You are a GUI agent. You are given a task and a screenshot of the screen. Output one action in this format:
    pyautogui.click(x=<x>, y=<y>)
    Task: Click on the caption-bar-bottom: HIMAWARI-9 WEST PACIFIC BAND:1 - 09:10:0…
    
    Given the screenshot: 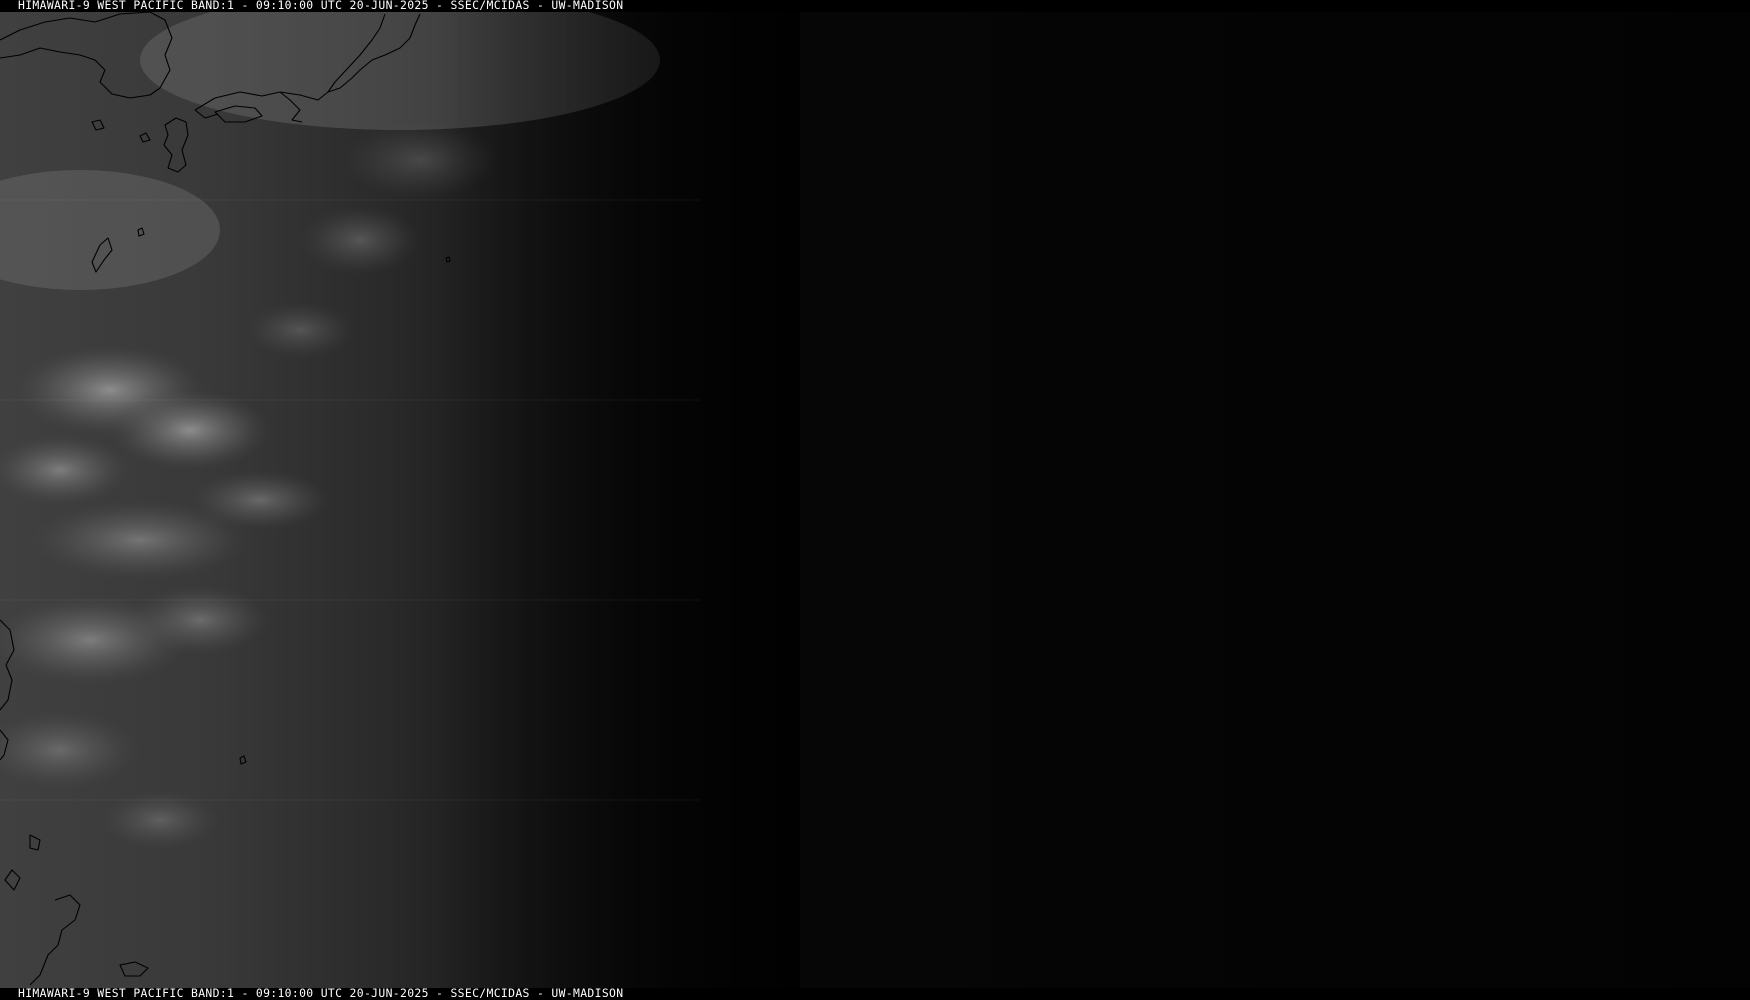 What is the action you would take?
    pyautogui.click(x=875, y=993)
    